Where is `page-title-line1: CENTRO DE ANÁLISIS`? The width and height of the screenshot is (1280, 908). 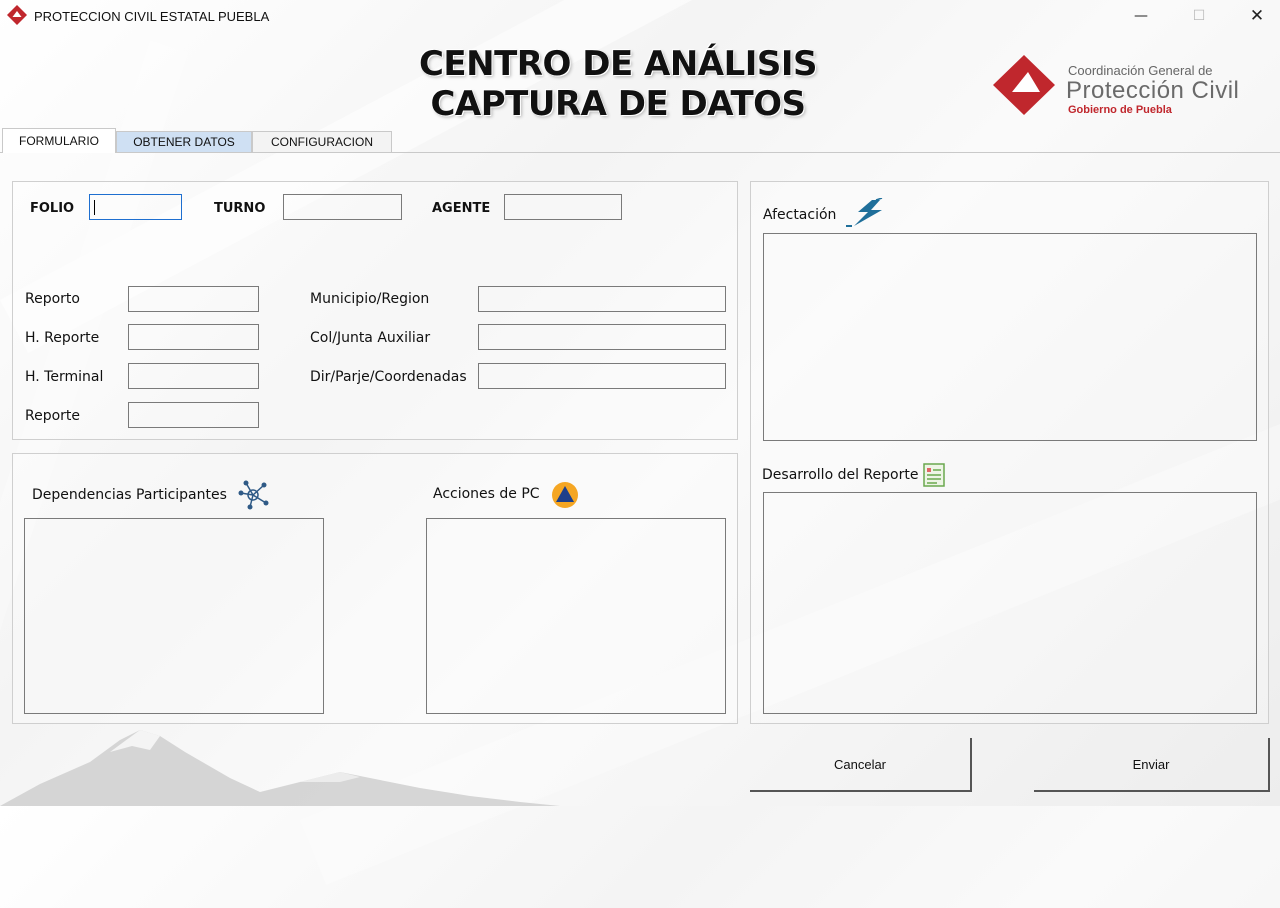
page-title-line1: CENTRO DE ANÁLISIS is located at coordinates (618, 64).